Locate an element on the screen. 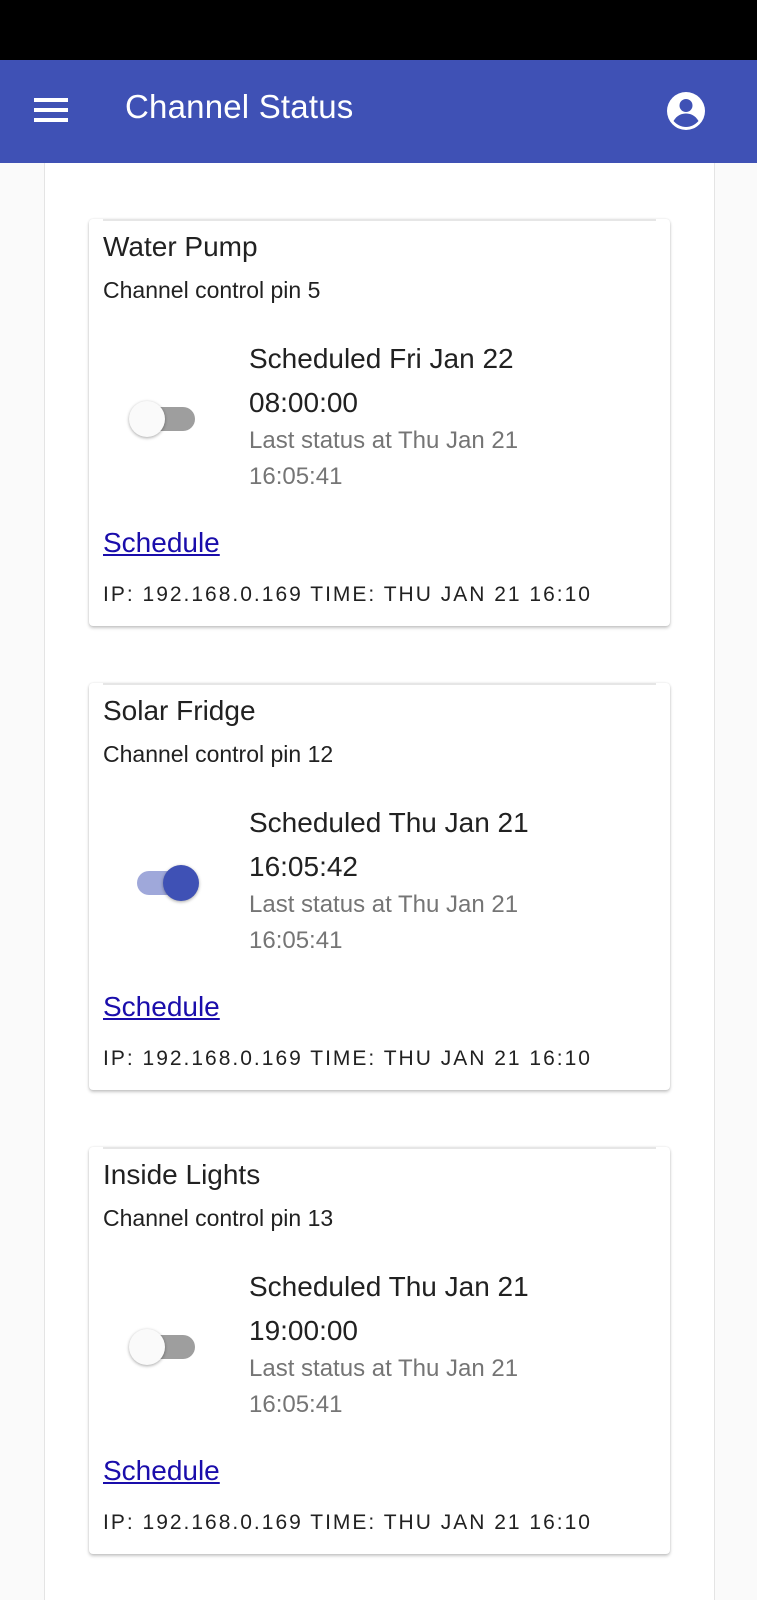 This screenshot has height=1600, width=757. channel-control-pin: Channel control pin 5 is located at coordinates (212, 290).